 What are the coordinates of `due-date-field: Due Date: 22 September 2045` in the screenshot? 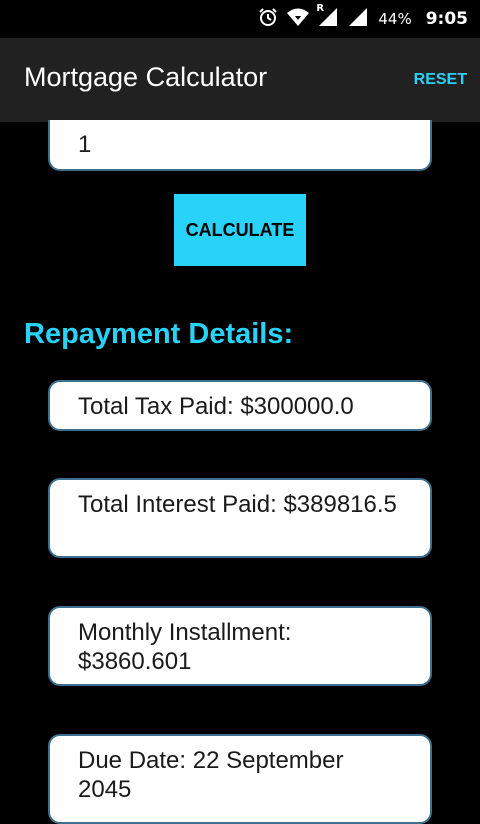 It's located at (240, 779).